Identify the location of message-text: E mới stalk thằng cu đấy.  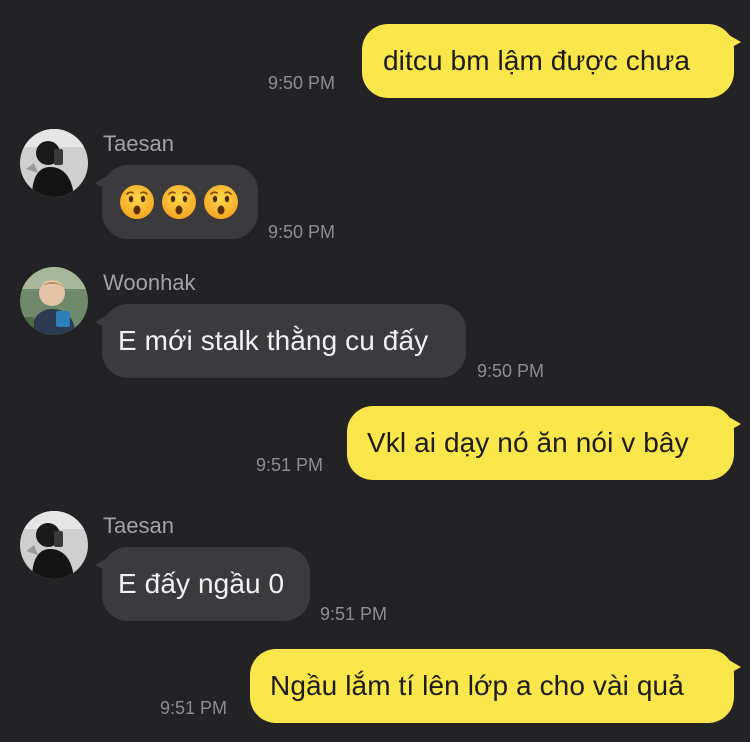
(273, 340).